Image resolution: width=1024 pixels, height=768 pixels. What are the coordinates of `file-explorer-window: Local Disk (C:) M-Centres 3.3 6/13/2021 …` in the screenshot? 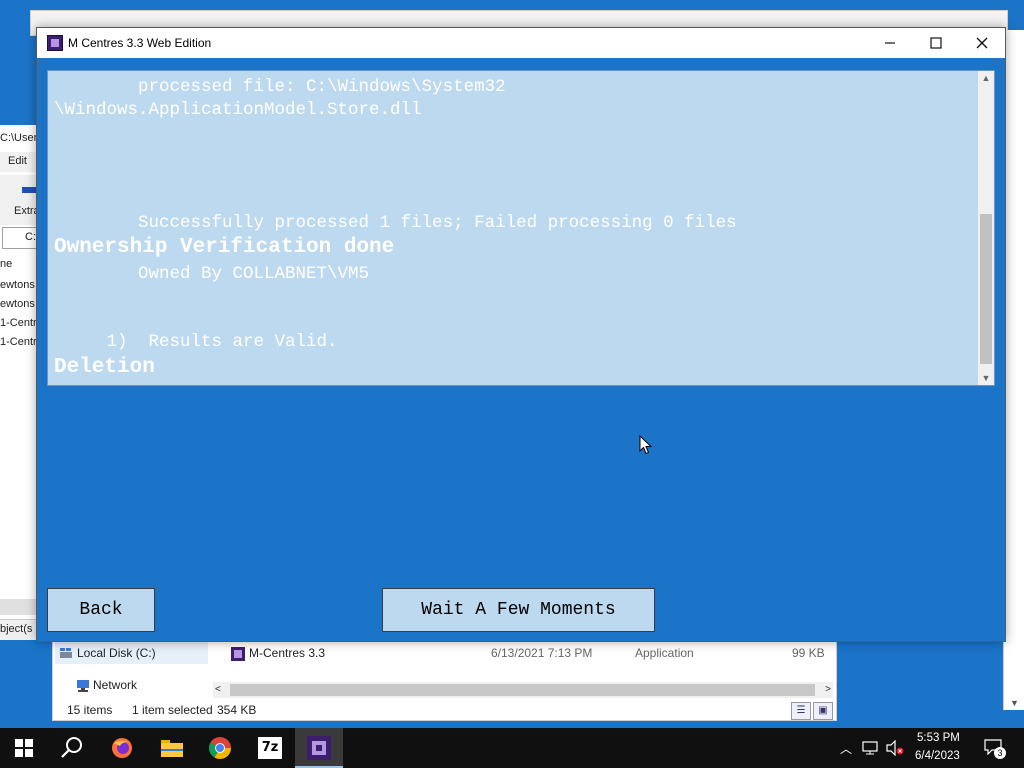 It's located at (444, 680).